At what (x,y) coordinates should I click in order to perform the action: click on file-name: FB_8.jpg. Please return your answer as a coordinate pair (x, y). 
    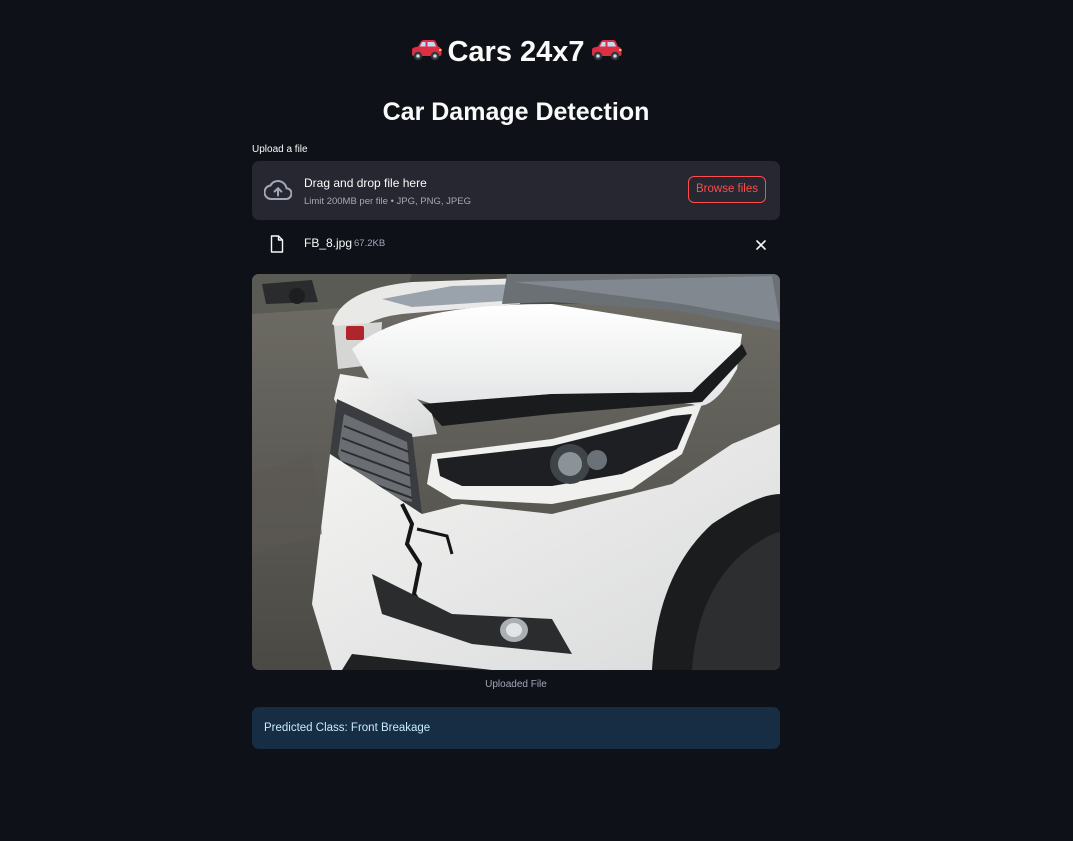
    Looking at the image, I should click on (328, 243).